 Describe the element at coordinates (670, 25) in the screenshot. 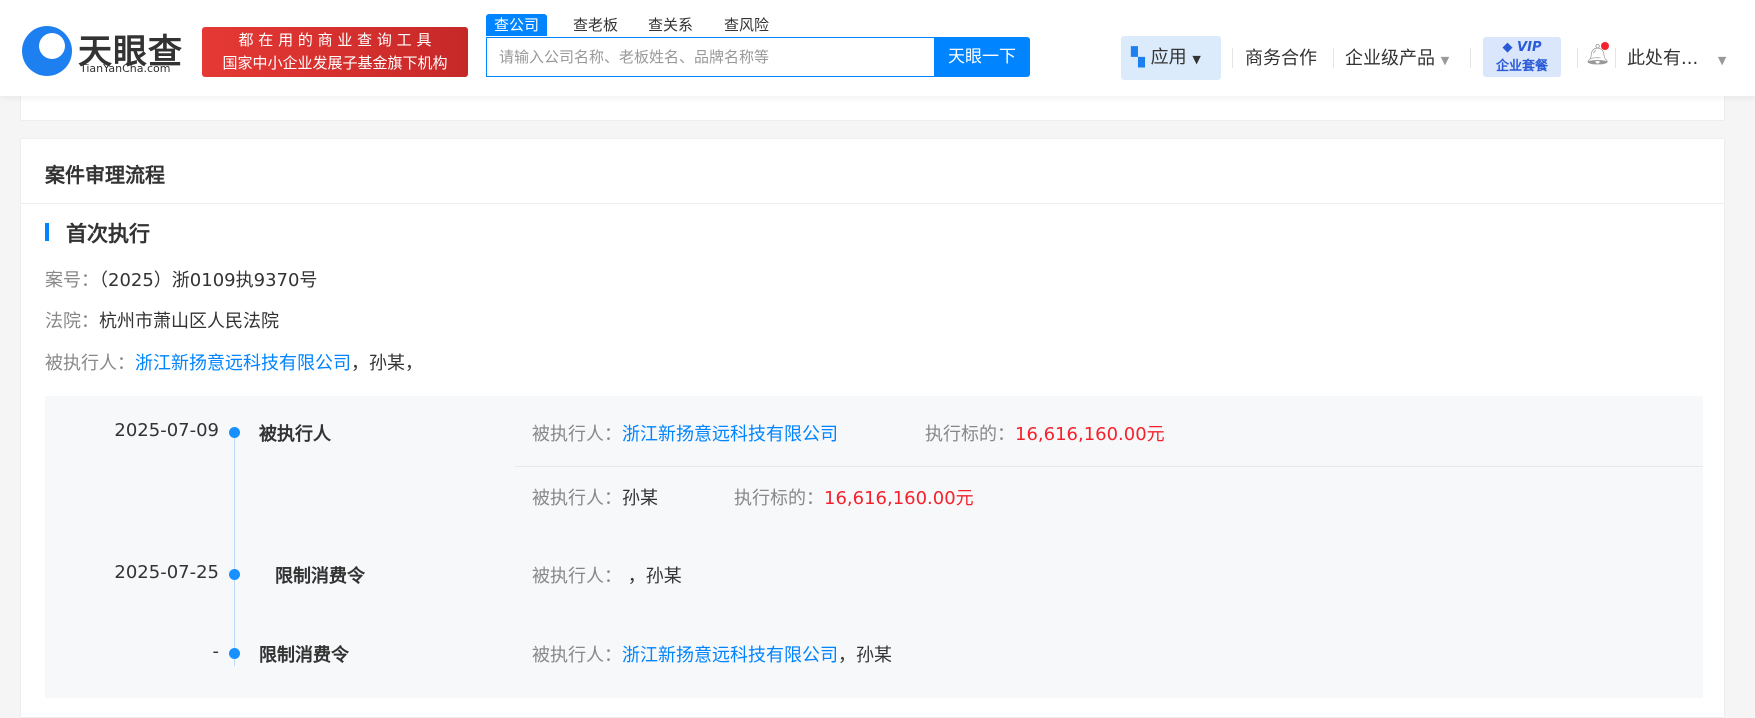

I see `tab-relation: 查关系` at that location.